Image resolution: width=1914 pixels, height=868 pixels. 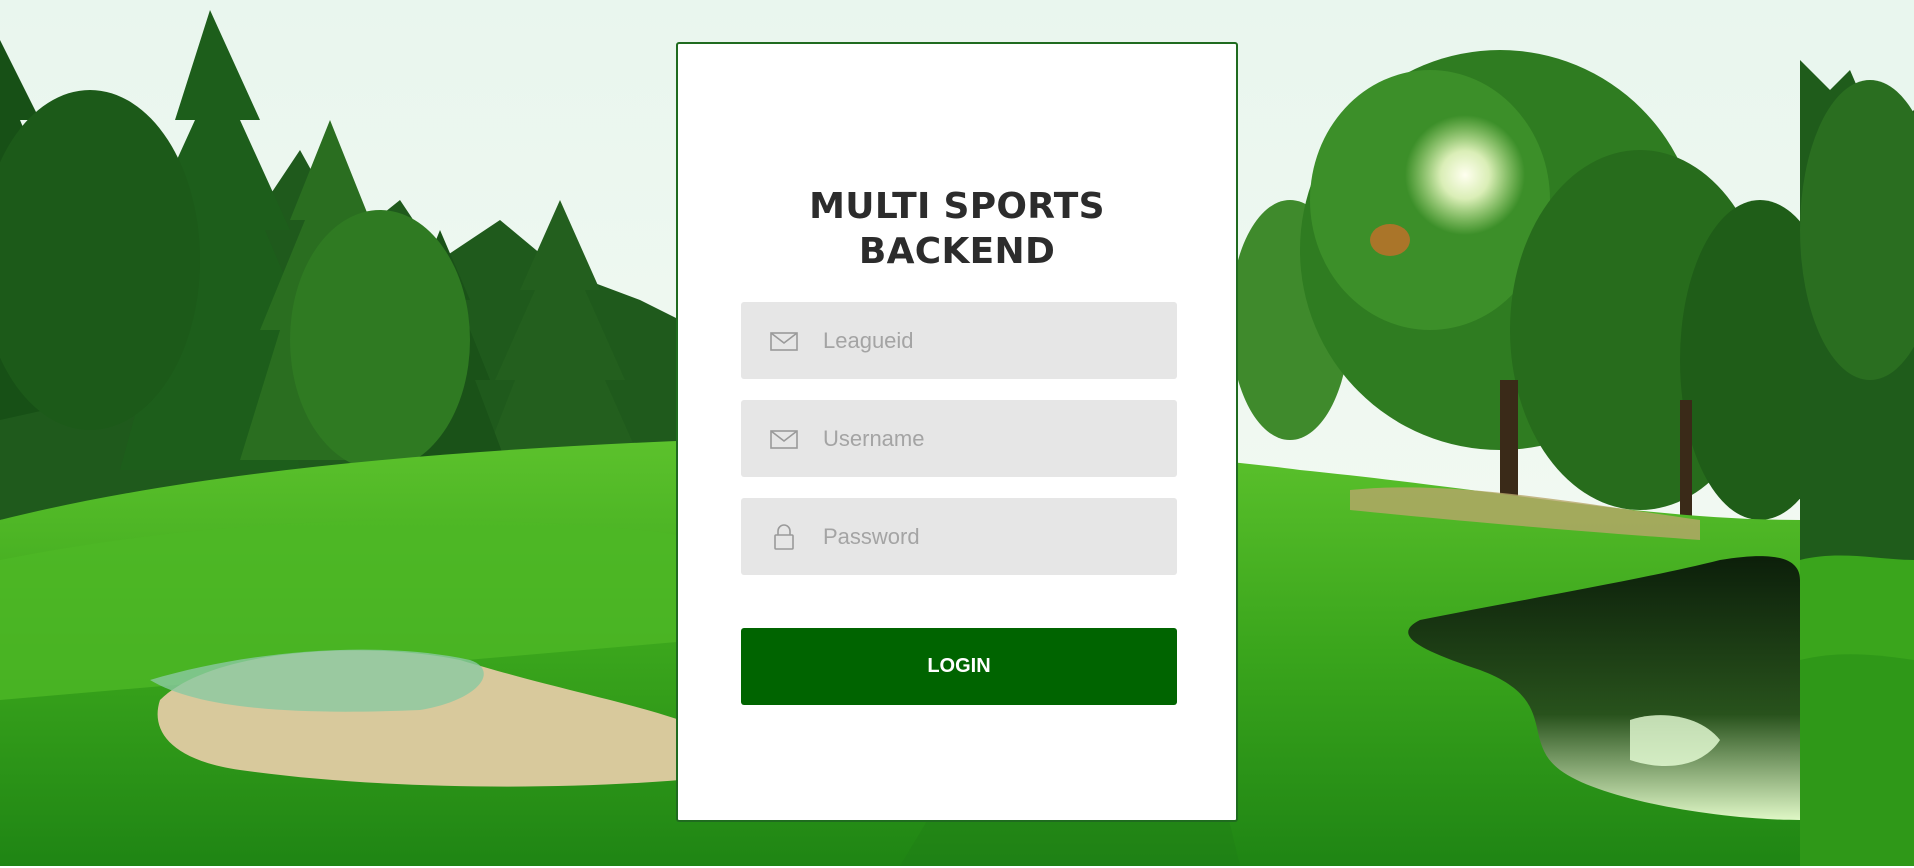 What do you see at coordinates (957, 229) in the screenshot?
I see `page-title: MULTI SPORTS BACKEND` at bounding box center [957, 229].